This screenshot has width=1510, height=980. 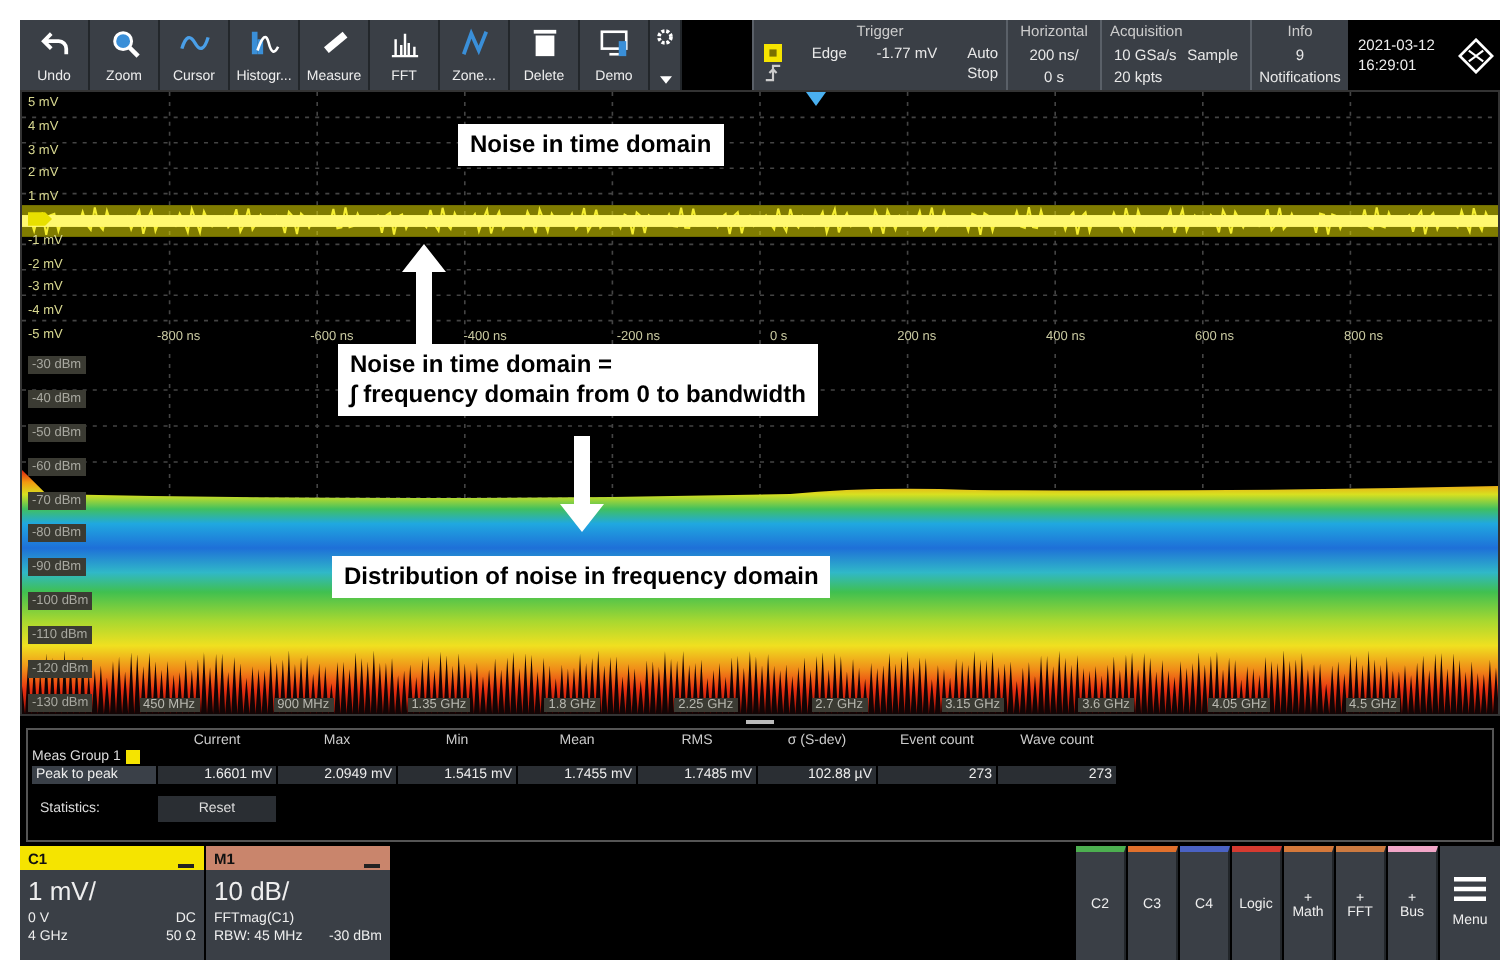 What do you see at coordinates (474, 43) in the screenshot?
I see `zone-icon` at bounding box center [474, 43].